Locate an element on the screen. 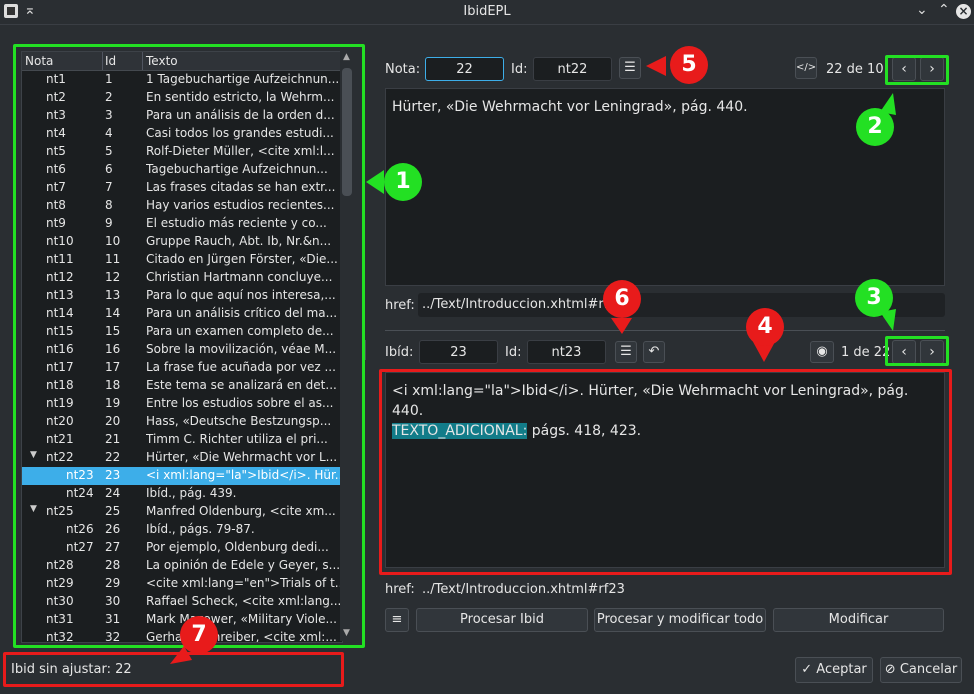 Image resolution: width=974 pixels, height=694 pixels. annotation-marker-6: 6 is located at coordinates (622, 299).